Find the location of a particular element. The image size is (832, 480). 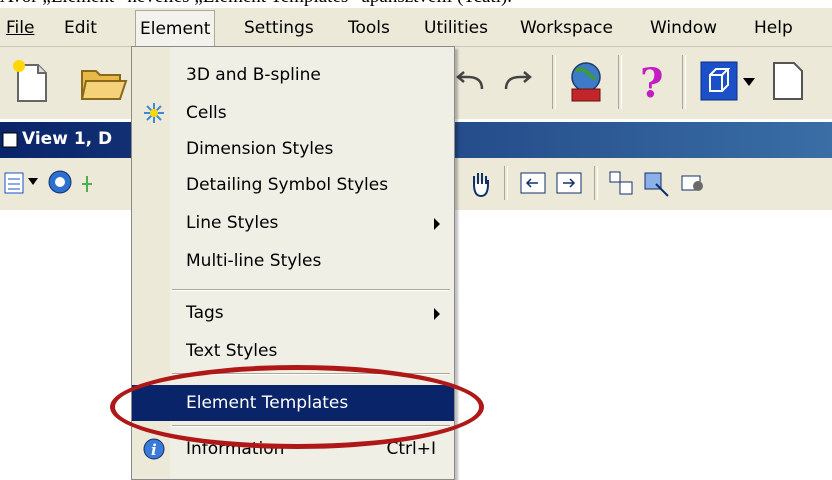

menu-window: Window is located at coordinates (683, 28).